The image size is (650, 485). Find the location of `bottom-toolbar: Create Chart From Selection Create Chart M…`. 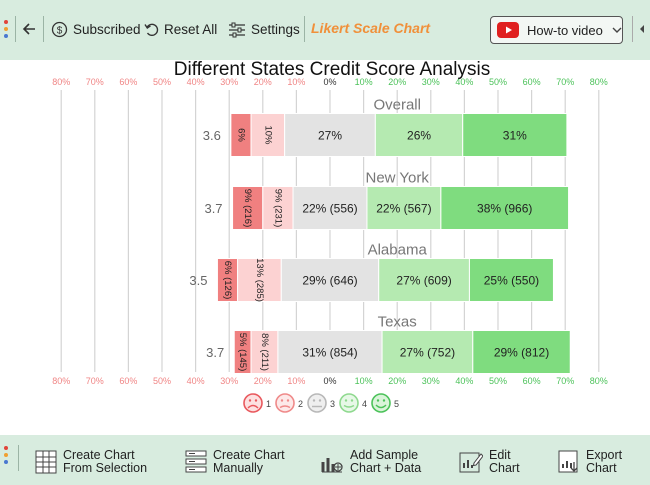

bottom-toolbar: Create Chart From Selection Create Chart M… is located at coordinates (325, 460).